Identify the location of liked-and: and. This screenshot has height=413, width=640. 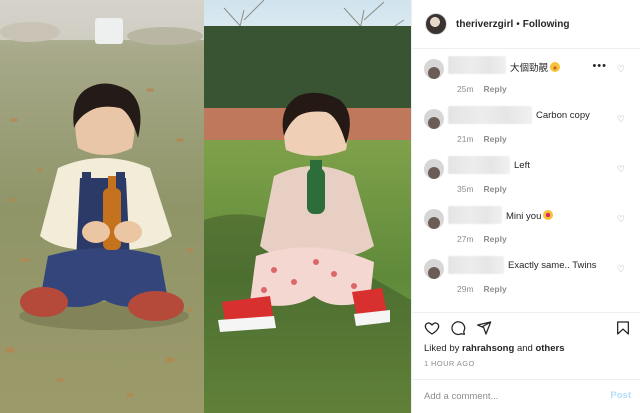
(524, 348).